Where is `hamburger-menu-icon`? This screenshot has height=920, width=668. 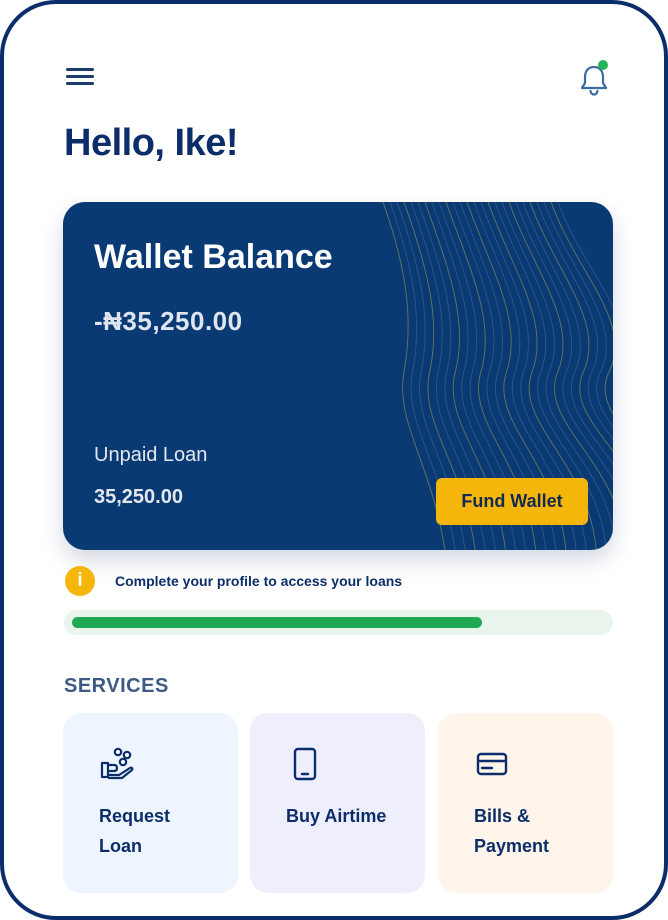
hamburger-menu-icon is located at coordinates (81, 77).